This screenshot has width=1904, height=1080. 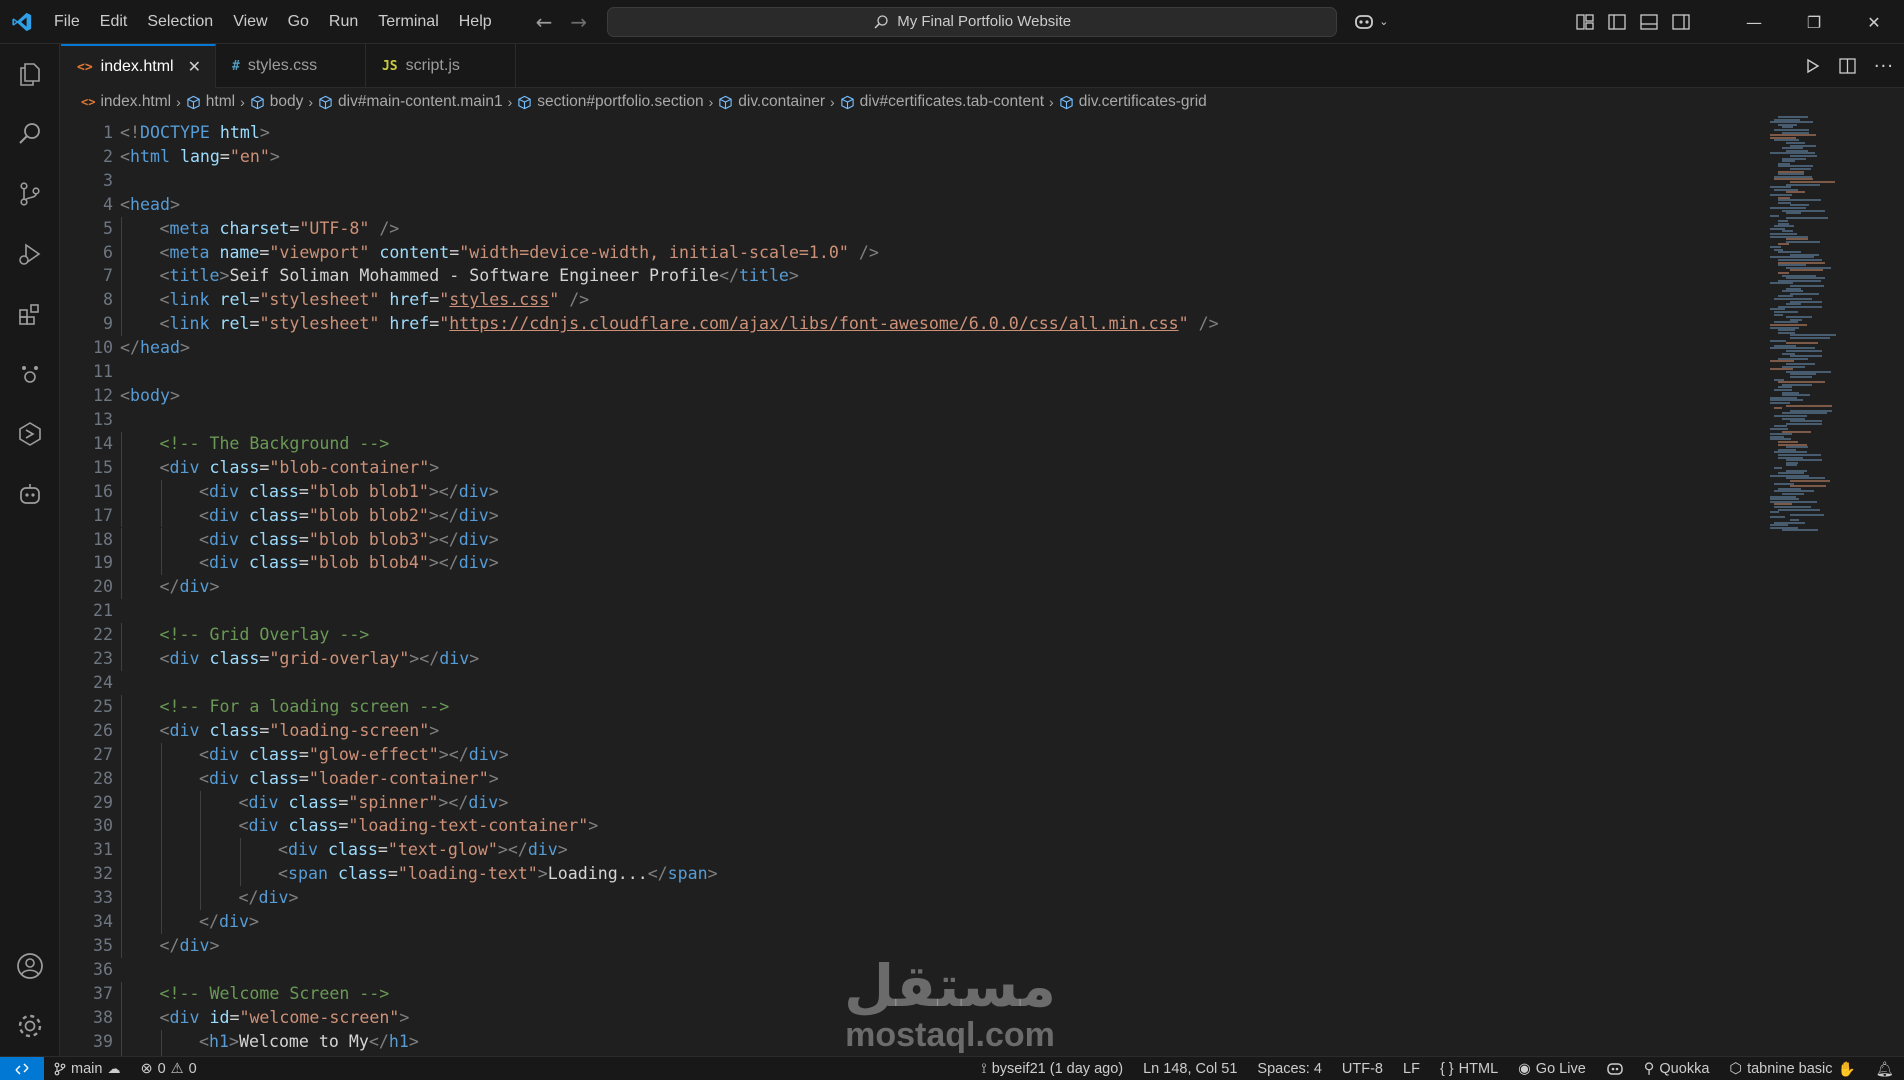 I want to click on menu-run: Run, so click(x=343, y=22).